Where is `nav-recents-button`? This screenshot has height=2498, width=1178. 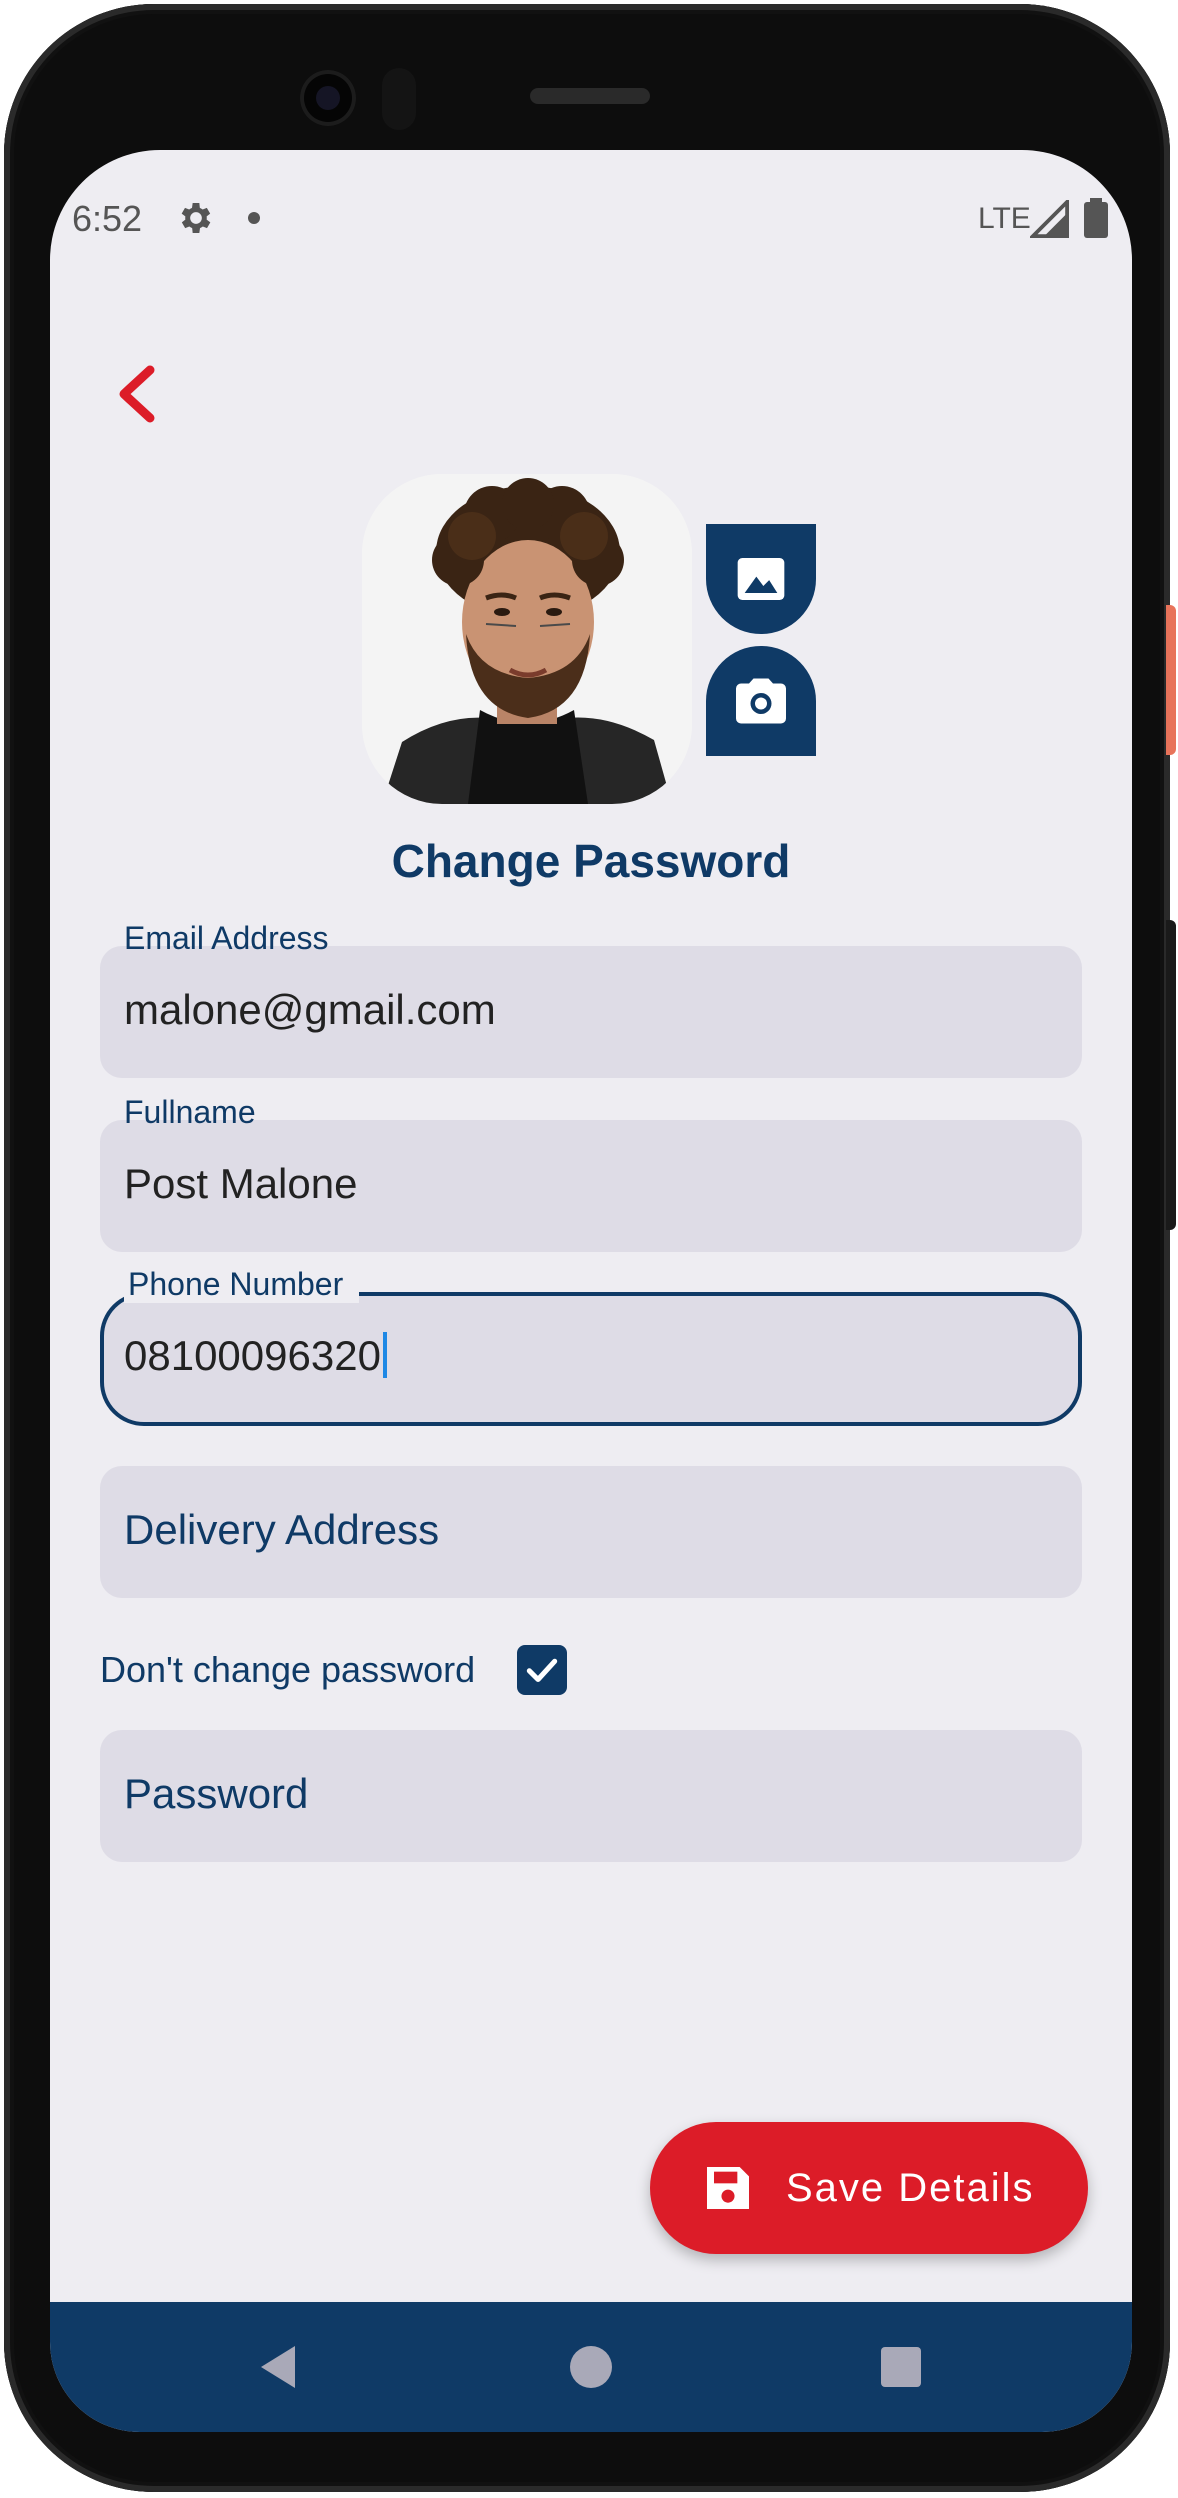
nav-recents-button is located at coordinates (901, 2367).